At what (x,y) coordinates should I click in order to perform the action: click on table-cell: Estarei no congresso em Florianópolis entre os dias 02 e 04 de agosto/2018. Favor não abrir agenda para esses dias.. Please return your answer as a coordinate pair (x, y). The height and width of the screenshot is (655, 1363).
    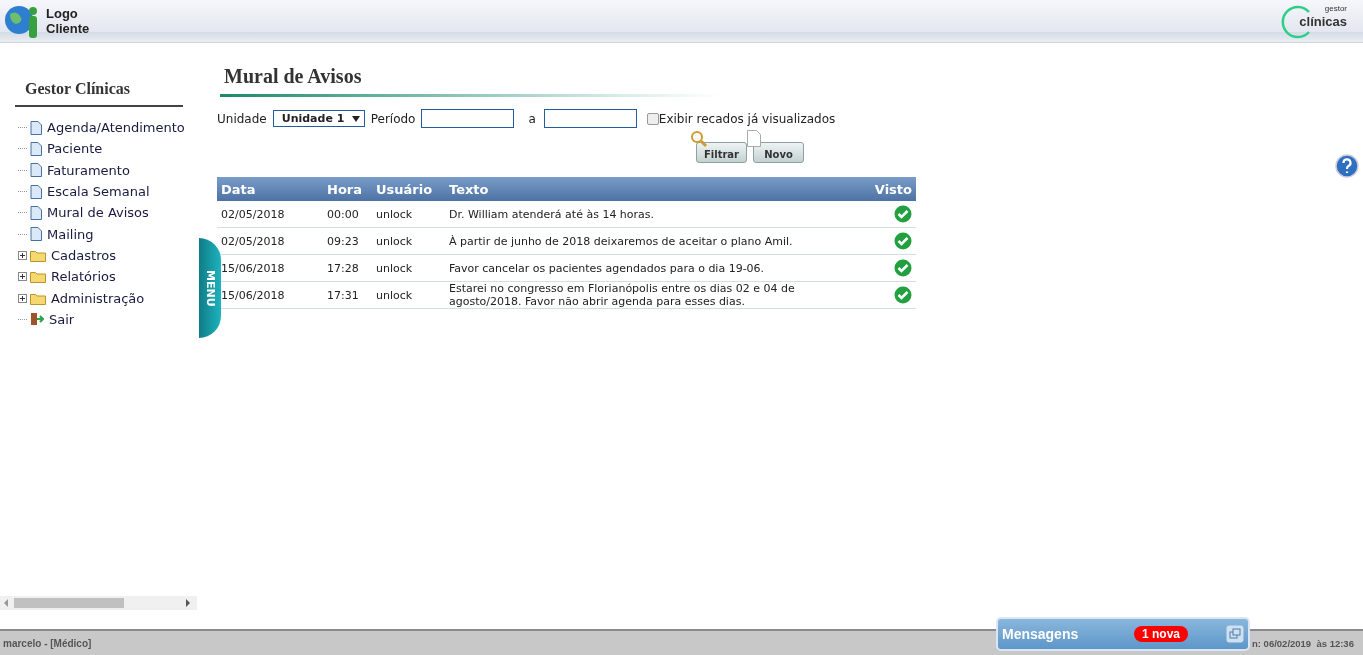
    Looking at the image, I should click on (629, 295).